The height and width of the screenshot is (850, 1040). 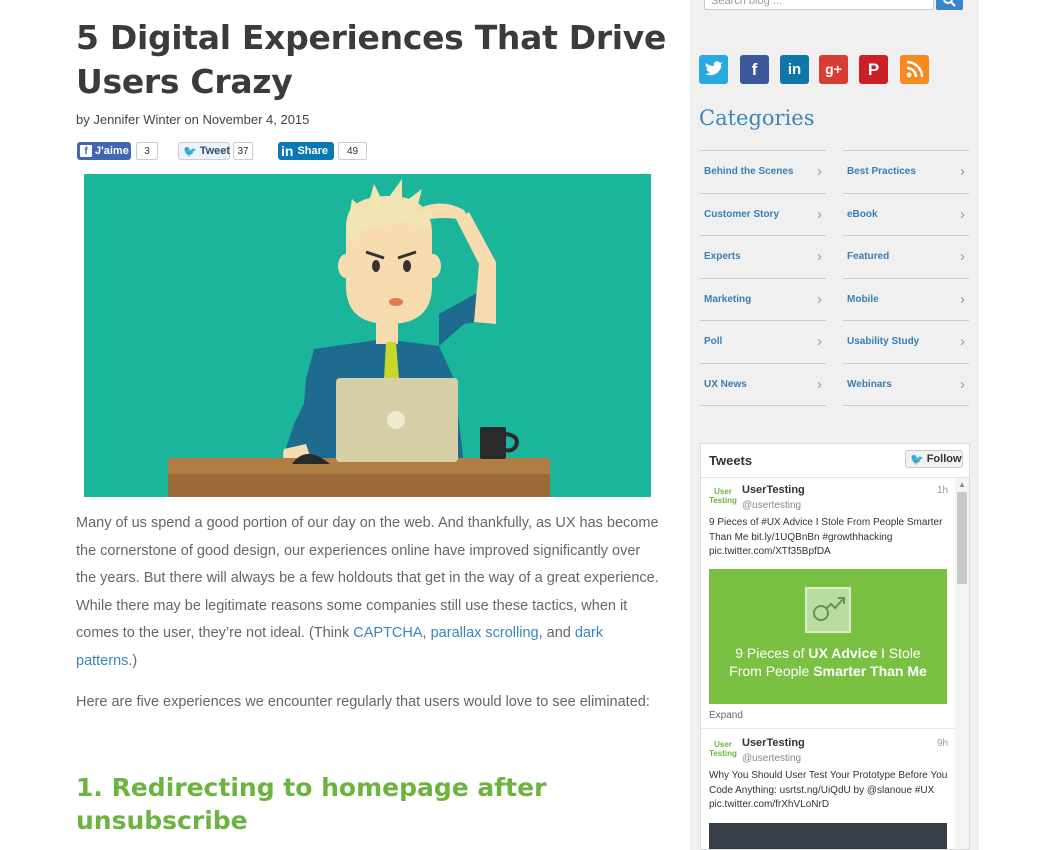 I want to click on card-text-bold: UX Advice, so click(x=843, y=653).